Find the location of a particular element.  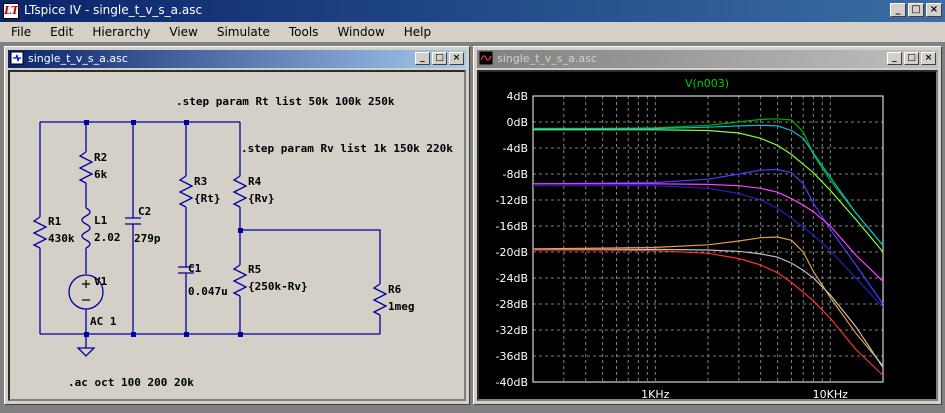

c2-ref: C2 is located at coordinates (144, 211).